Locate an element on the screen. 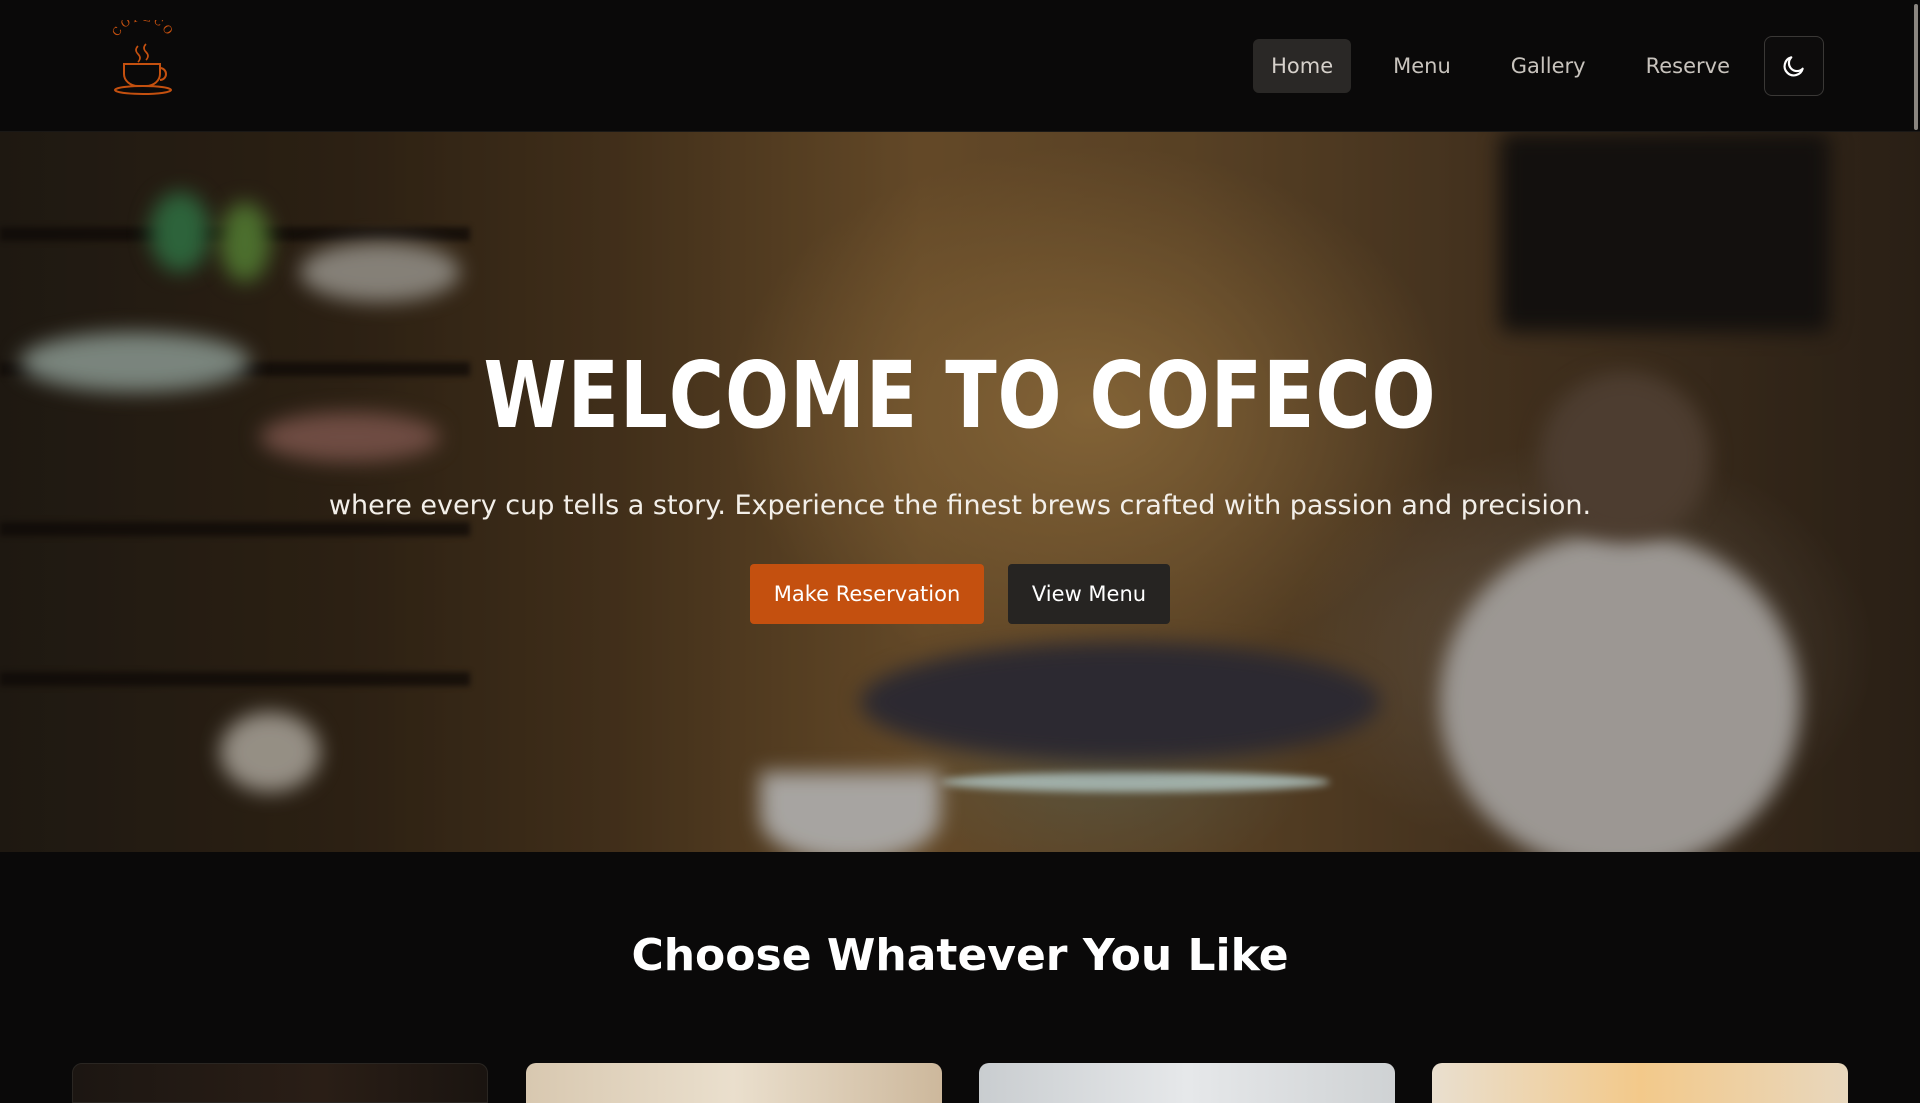 The width and height of the screenshot is (1920, 1103). hero-button-group: Make Reservation View Menu is located at coordinates (960, 594).